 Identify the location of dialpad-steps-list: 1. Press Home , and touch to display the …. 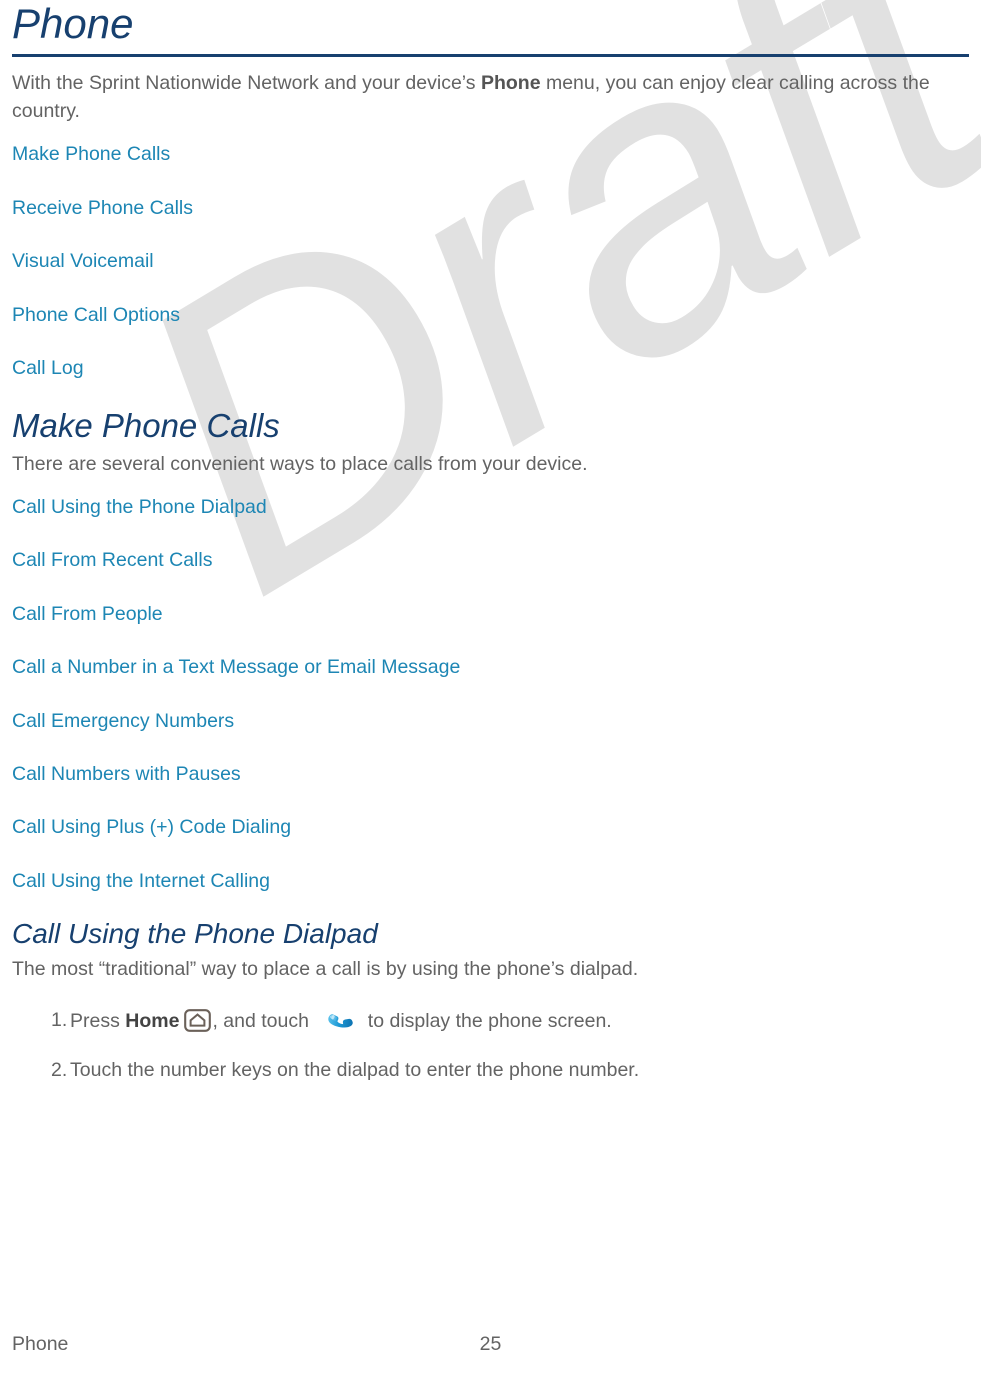
(490, 1045).